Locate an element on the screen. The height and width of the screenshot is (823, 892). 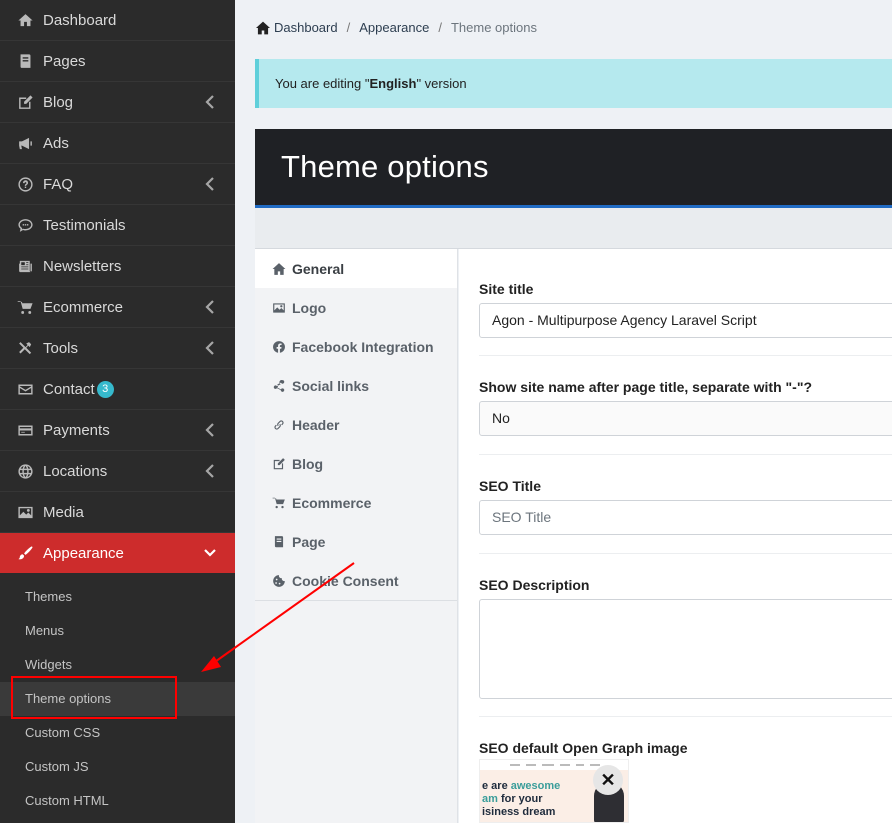
submenu-item-widgets: Widgets is located at coordinates (117, 665).